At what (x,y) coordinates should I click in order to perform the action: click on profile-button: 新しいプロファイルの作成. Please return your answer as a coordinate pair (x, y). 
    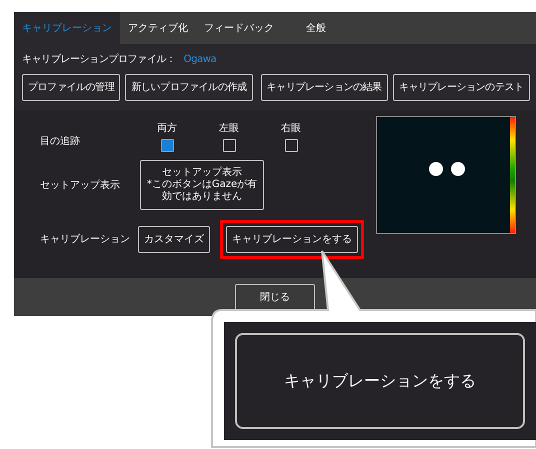
    Looking at the image, I should click on (189, 87).